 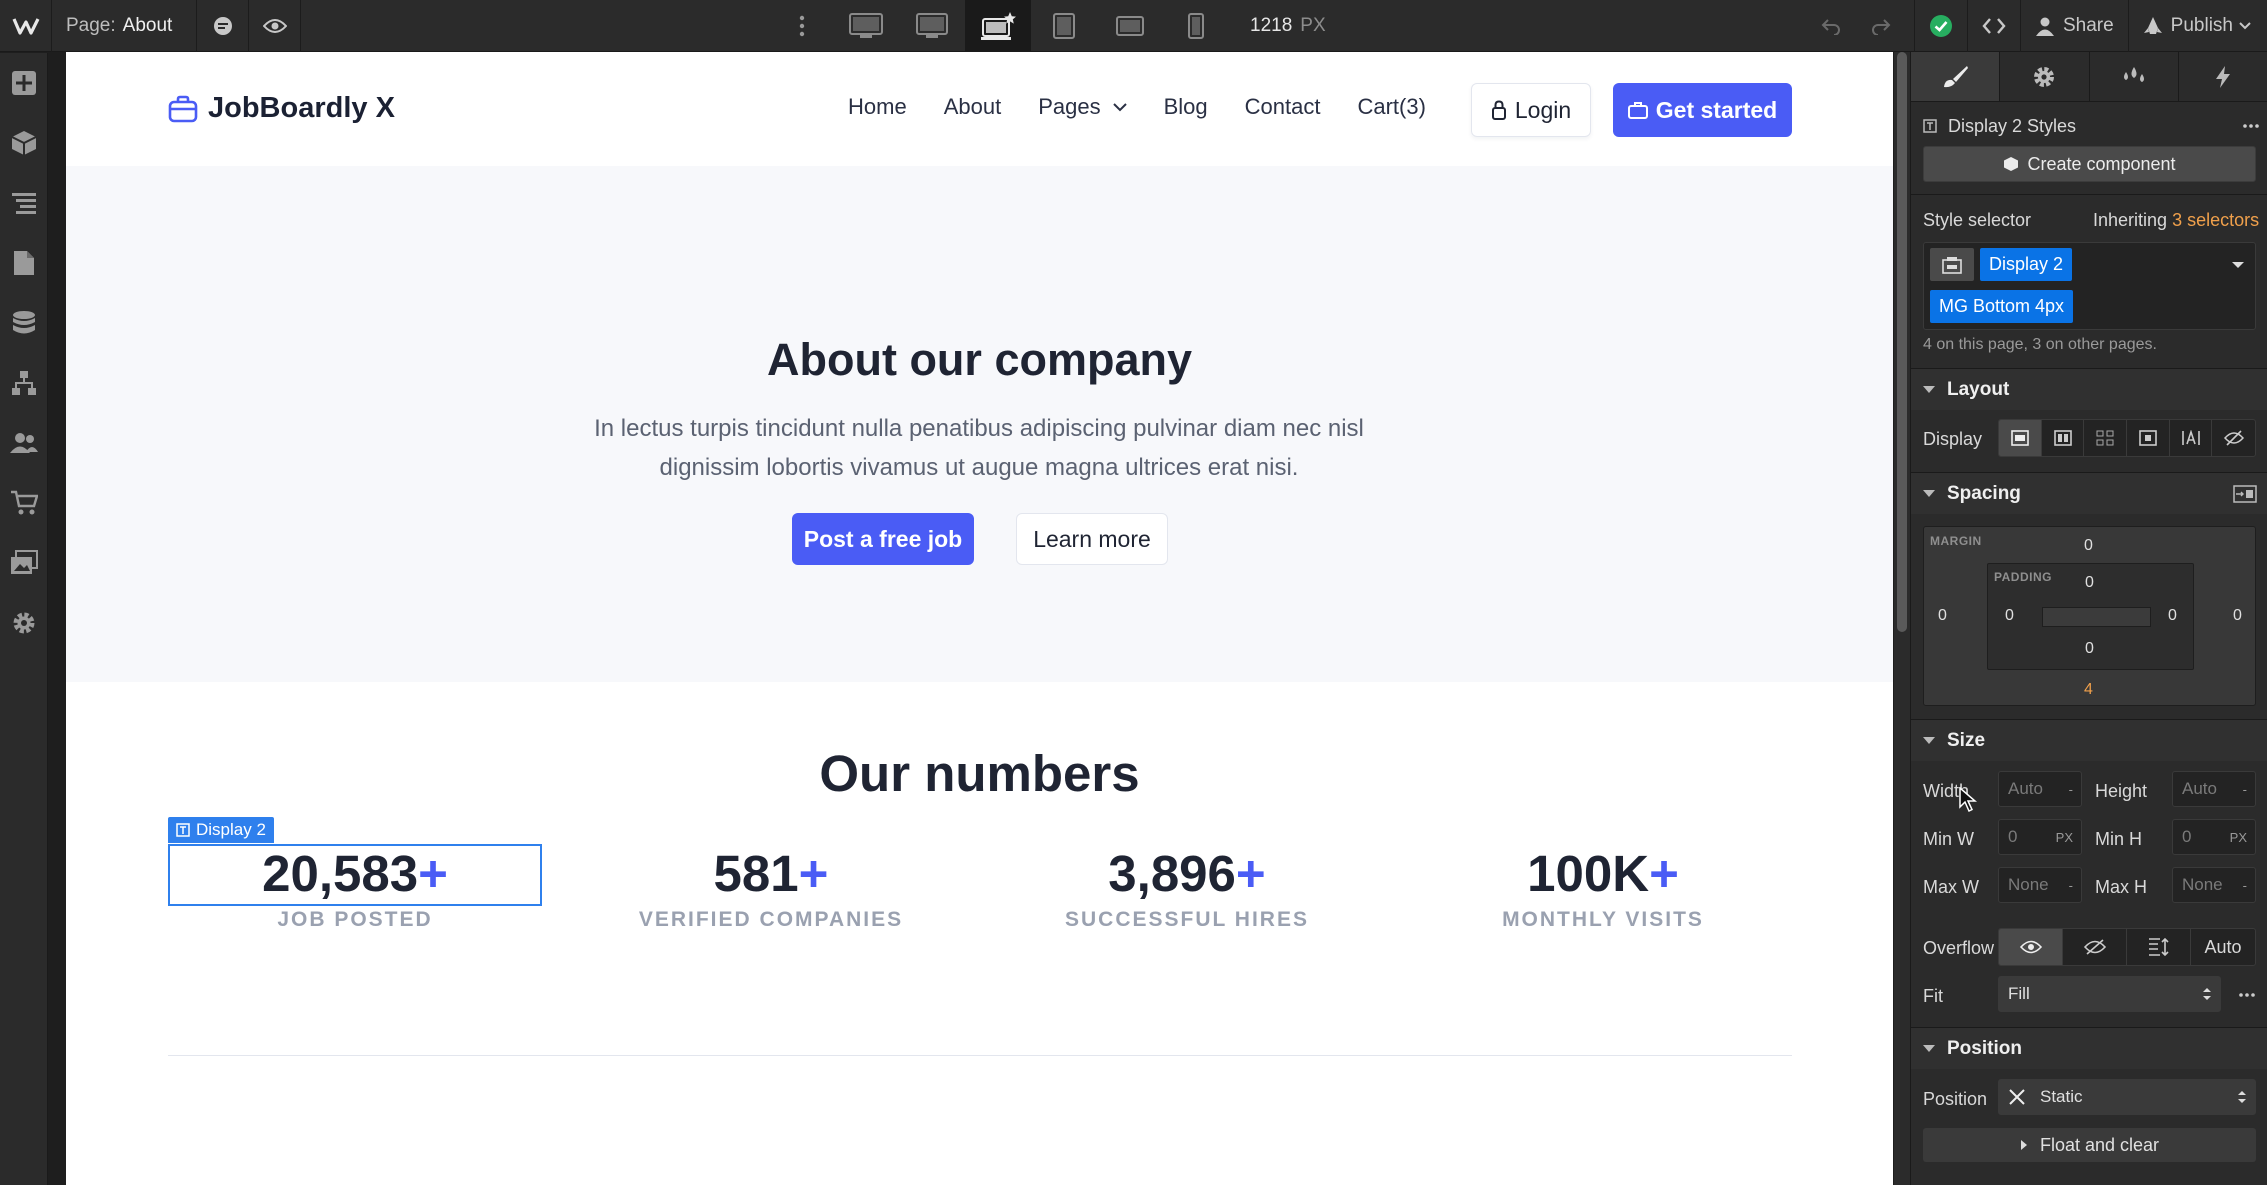 I want to click on display-none-icon, so click(x=2233, y=438).